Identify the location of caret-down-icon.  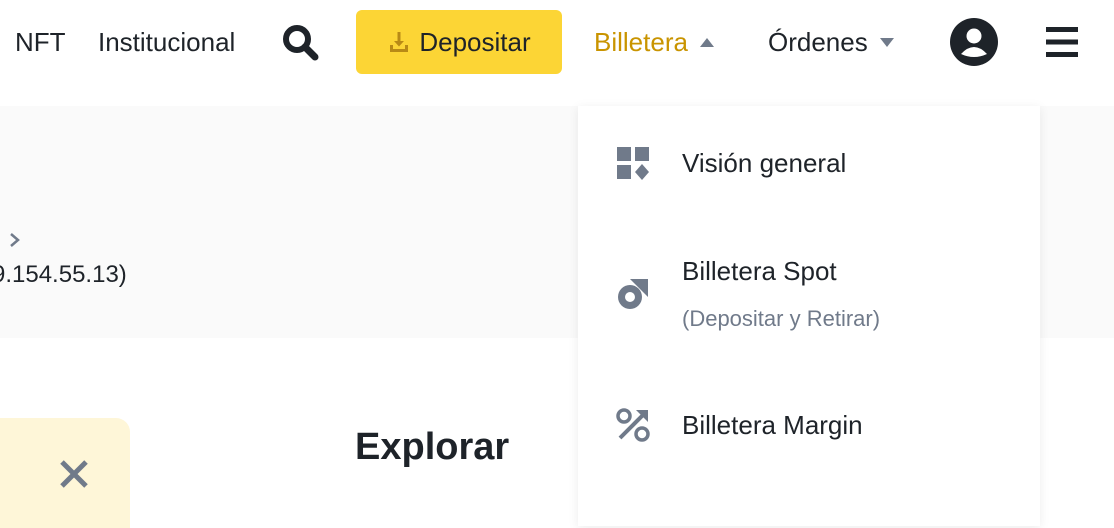
(886, 42).